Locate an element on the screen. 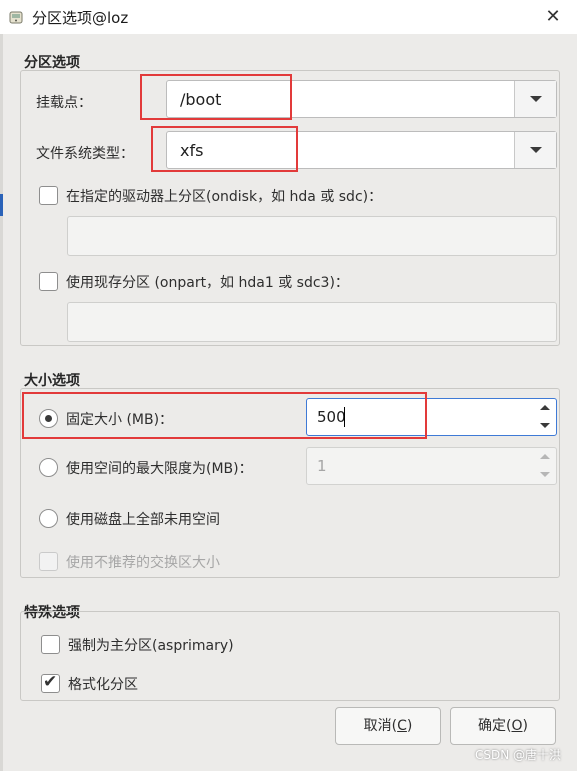  cancel-mnemonic: C is located at coordinates (402, 726).